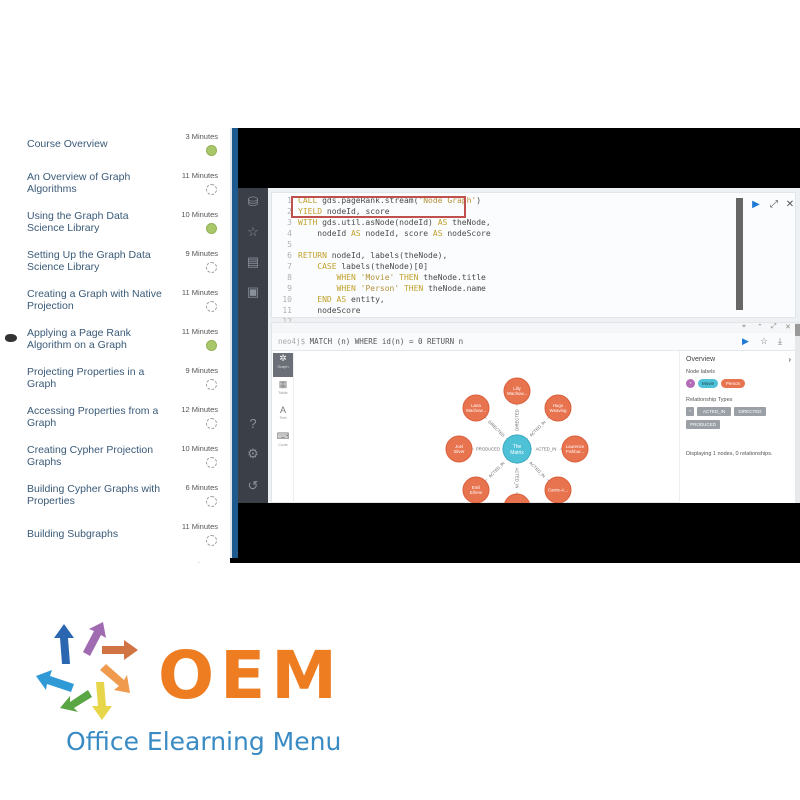 This screenshot has height=800, width=800. I want to click on relationship-type-pill: *, so click(690, 411).